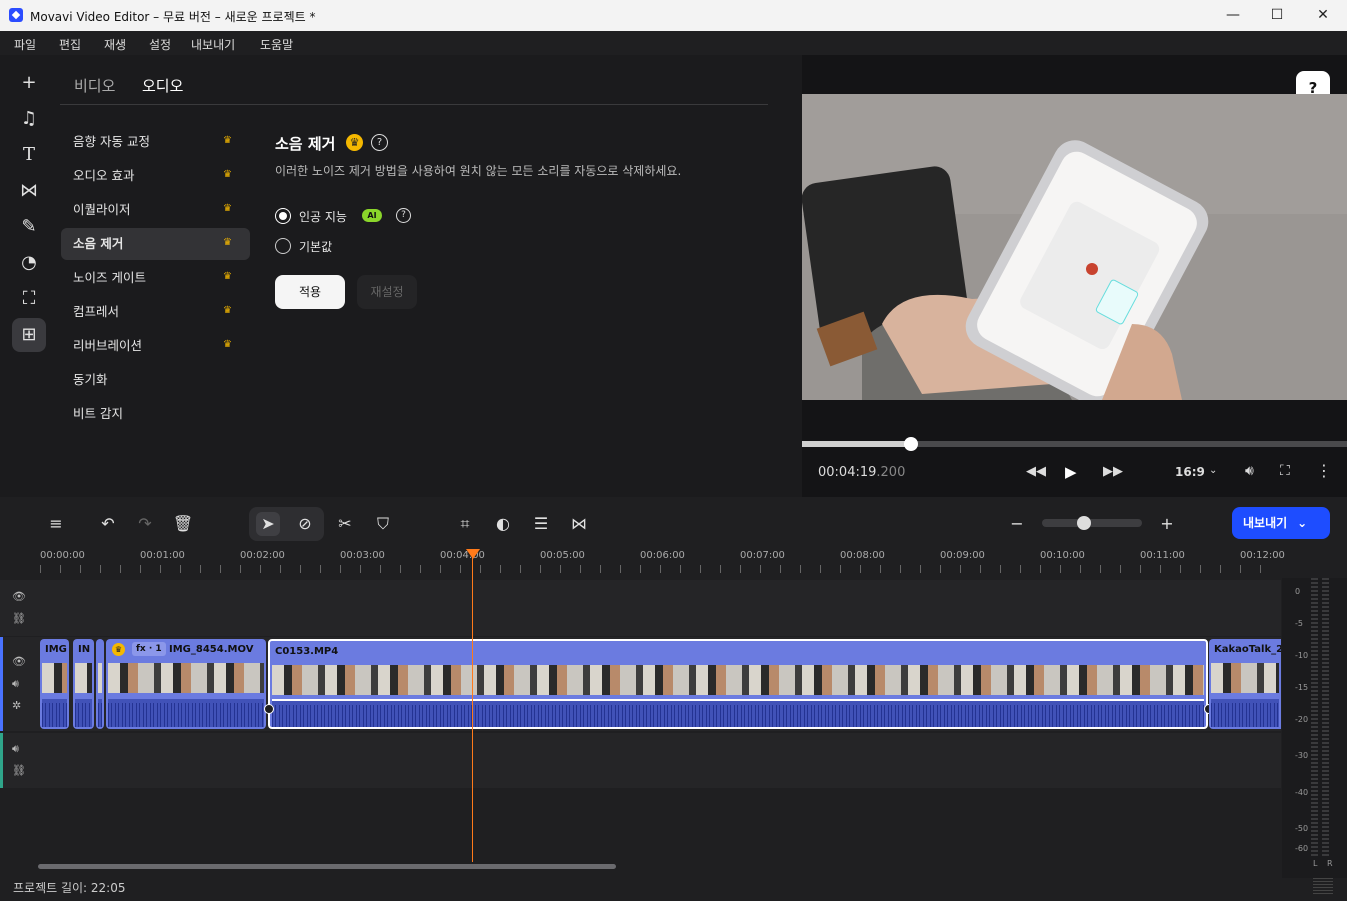  Describe the element at coordinates (155, 312) in the screenshot. I see `sidebar-item-compressor: 컴프레서 ♛` at that location.